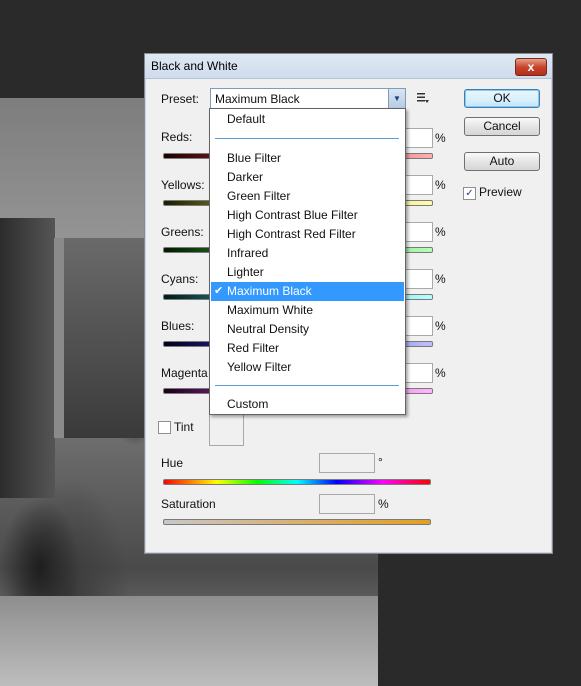 The width and height of the screenshot is (581, 686). Describe the element at coordinates (307, 310) in the screenshot. I see `preset-option: Maximum White` at that location.